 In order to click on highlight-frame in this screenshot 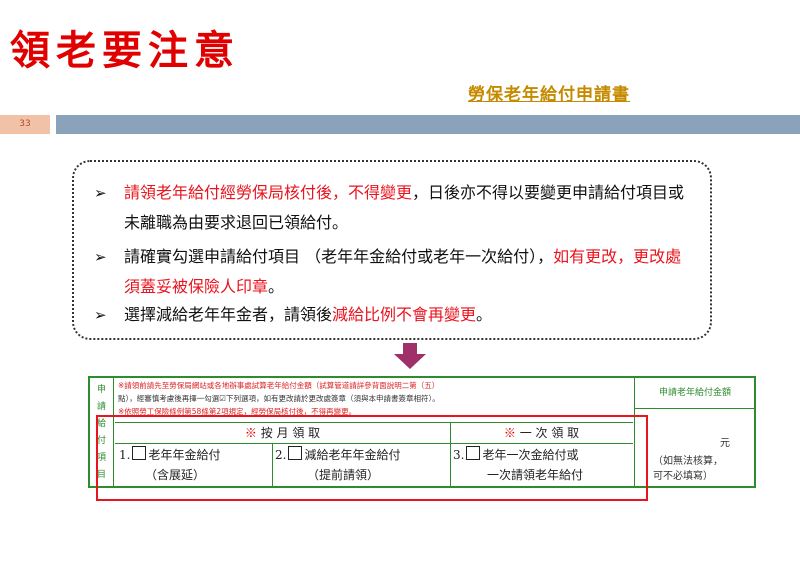, I will do `click(372, 458)`.